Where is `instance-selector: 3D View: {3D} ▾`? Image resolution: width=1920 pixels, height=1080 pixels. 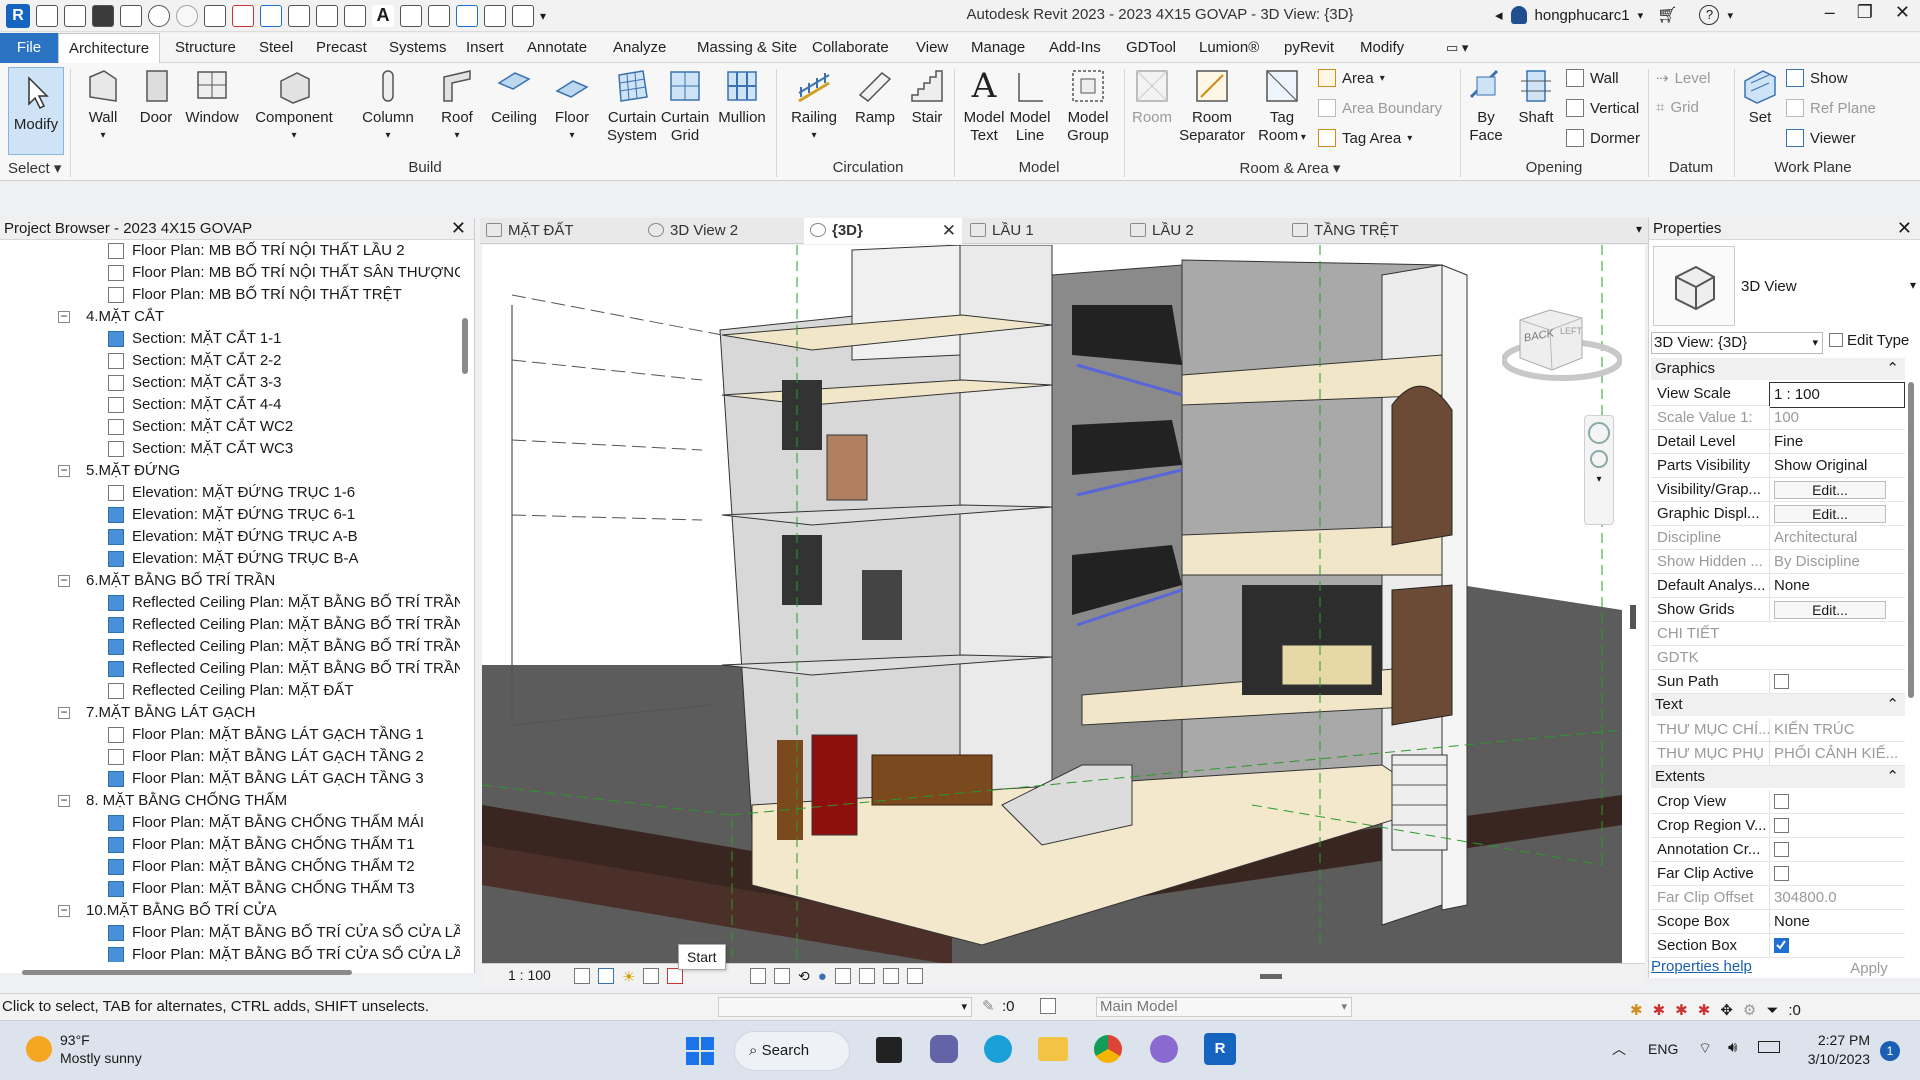
instance-selector: 3D View: {3D} ▾ is located at coordinates (1737, 343).